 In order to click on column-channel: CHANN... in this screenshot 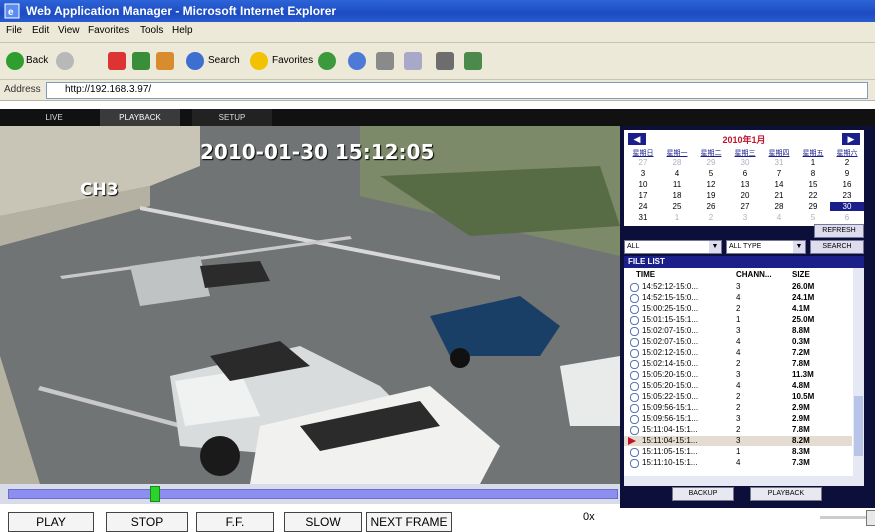, I will do `click(754, 274)`.